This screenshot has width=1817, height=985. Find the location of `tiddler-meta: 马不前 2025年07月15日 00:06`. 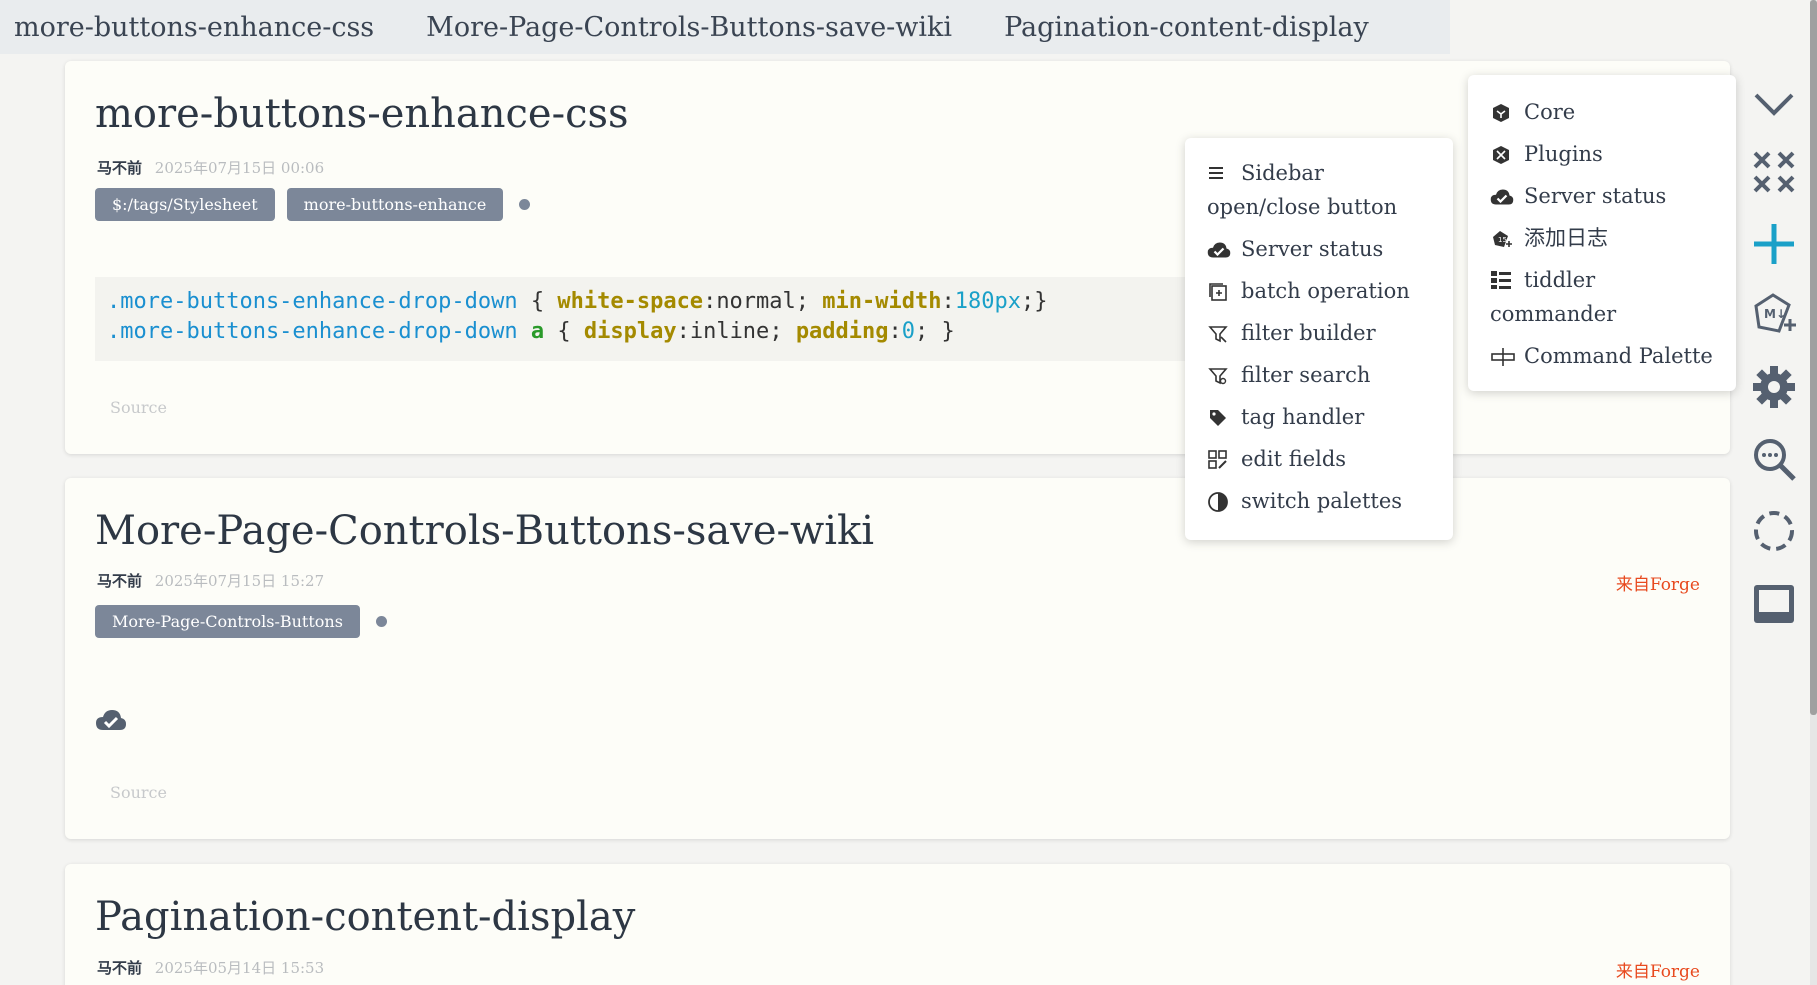

tiddler-meta: 马不前 2025年07月15日 00:06 is located at coordinates (210, 167).